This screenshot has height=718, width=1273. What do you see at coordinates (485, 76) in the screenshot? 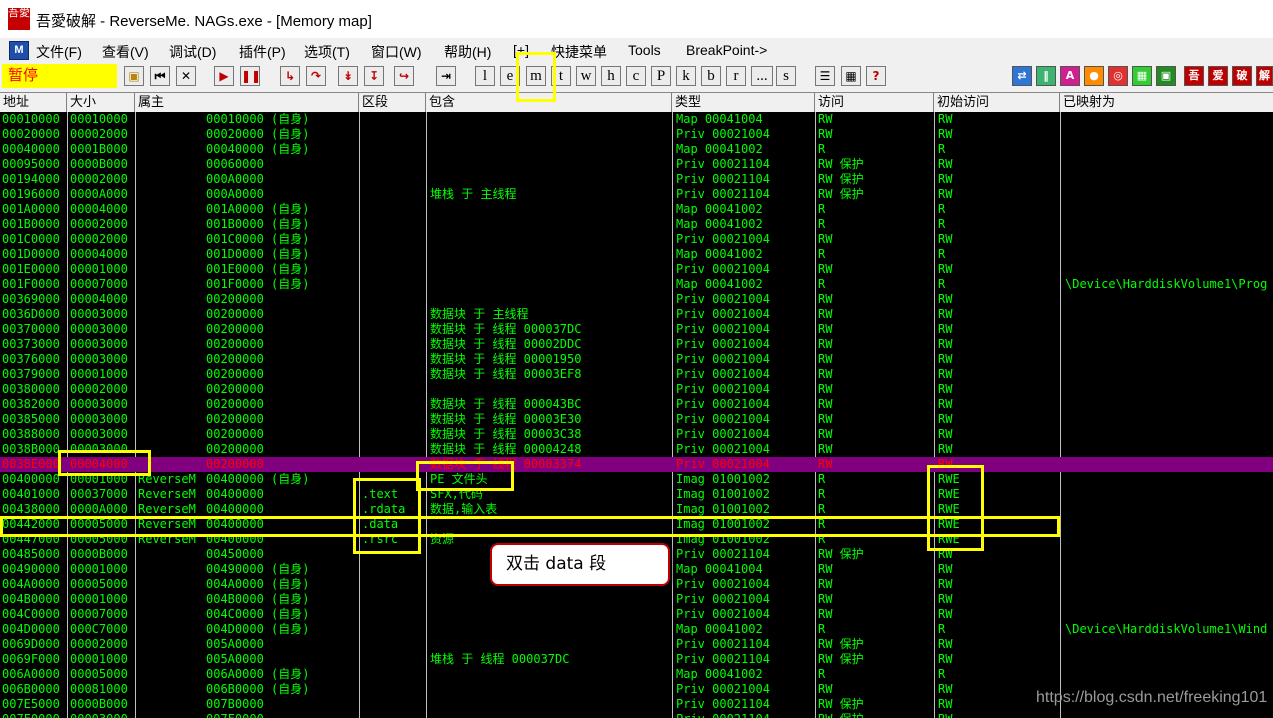
I see `log-window-button: l` at bounding box center [485, 76].